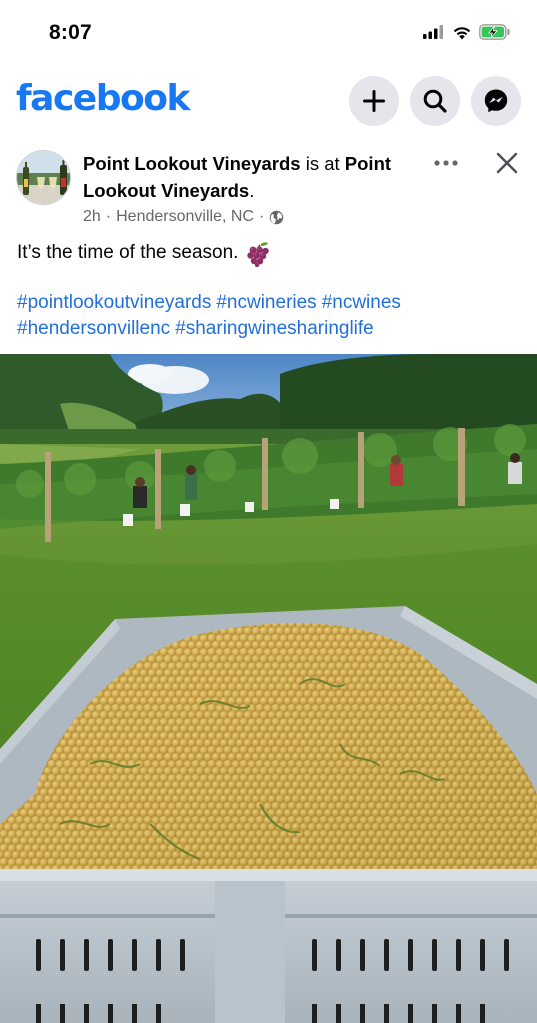 This screenshot has width=537, height=1023. What do you see at coordinates (277, 217) in the screenshot?
I see `globe-icon` at bounding box center [277, 217].